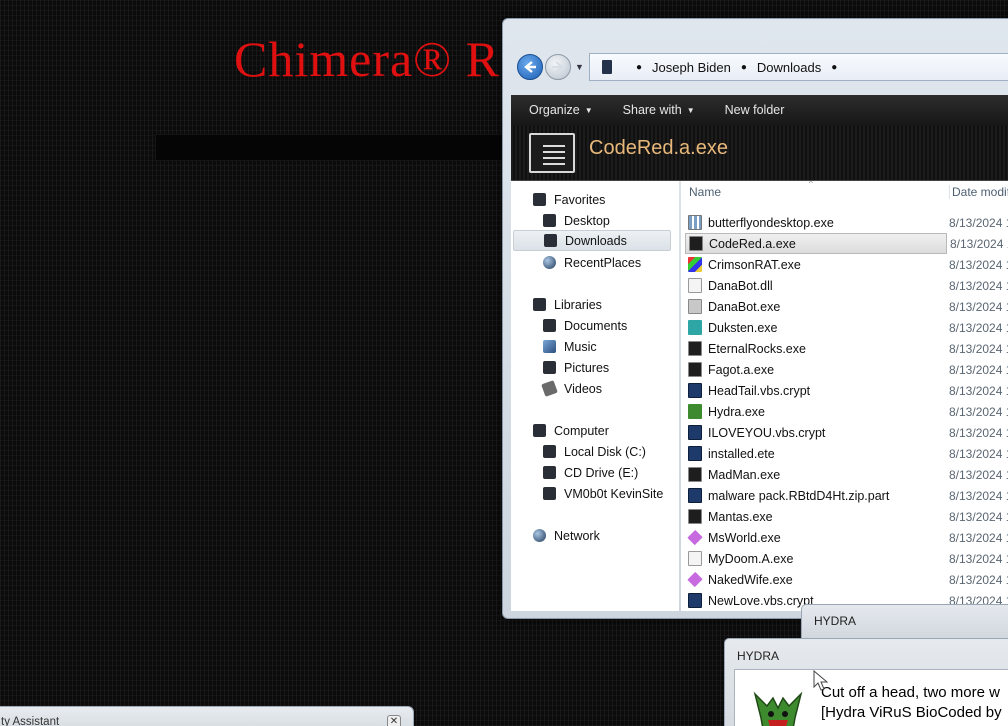  I want to click on file-row: NakedWife.exe 8/13/2024 1, so click(846, 579).